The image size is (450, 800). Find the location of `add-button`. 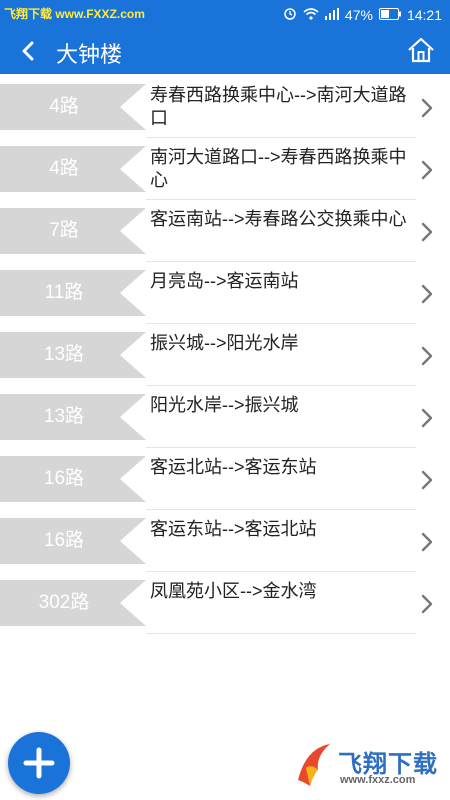

add-button is located at coordinates (39, 763).